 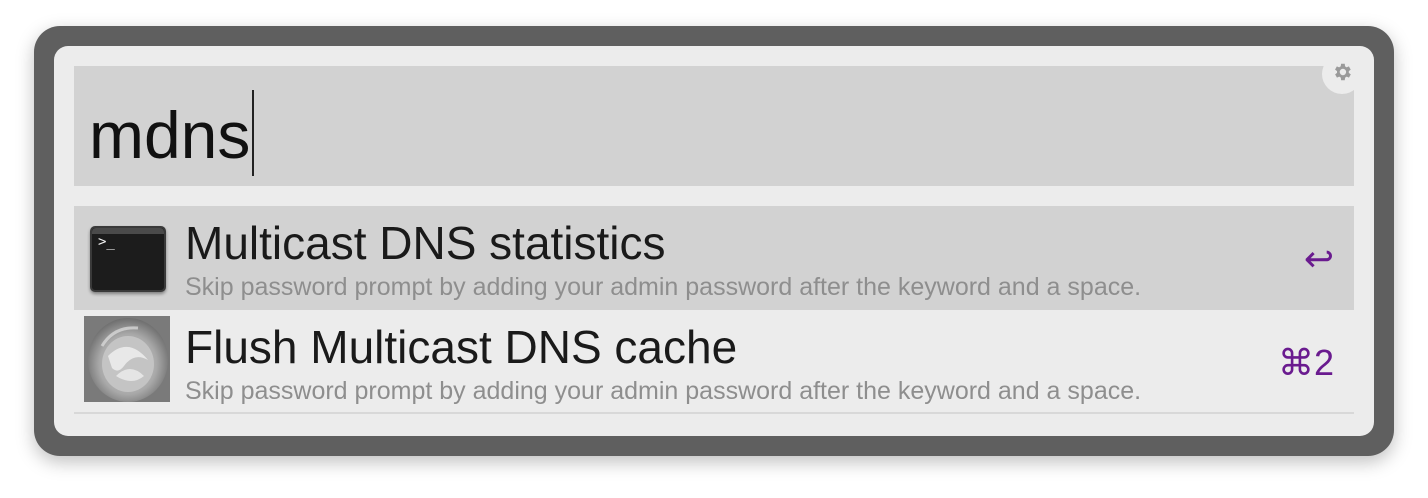 I want to click on return-key-icon: ↩, so click(x=1318, y=258).